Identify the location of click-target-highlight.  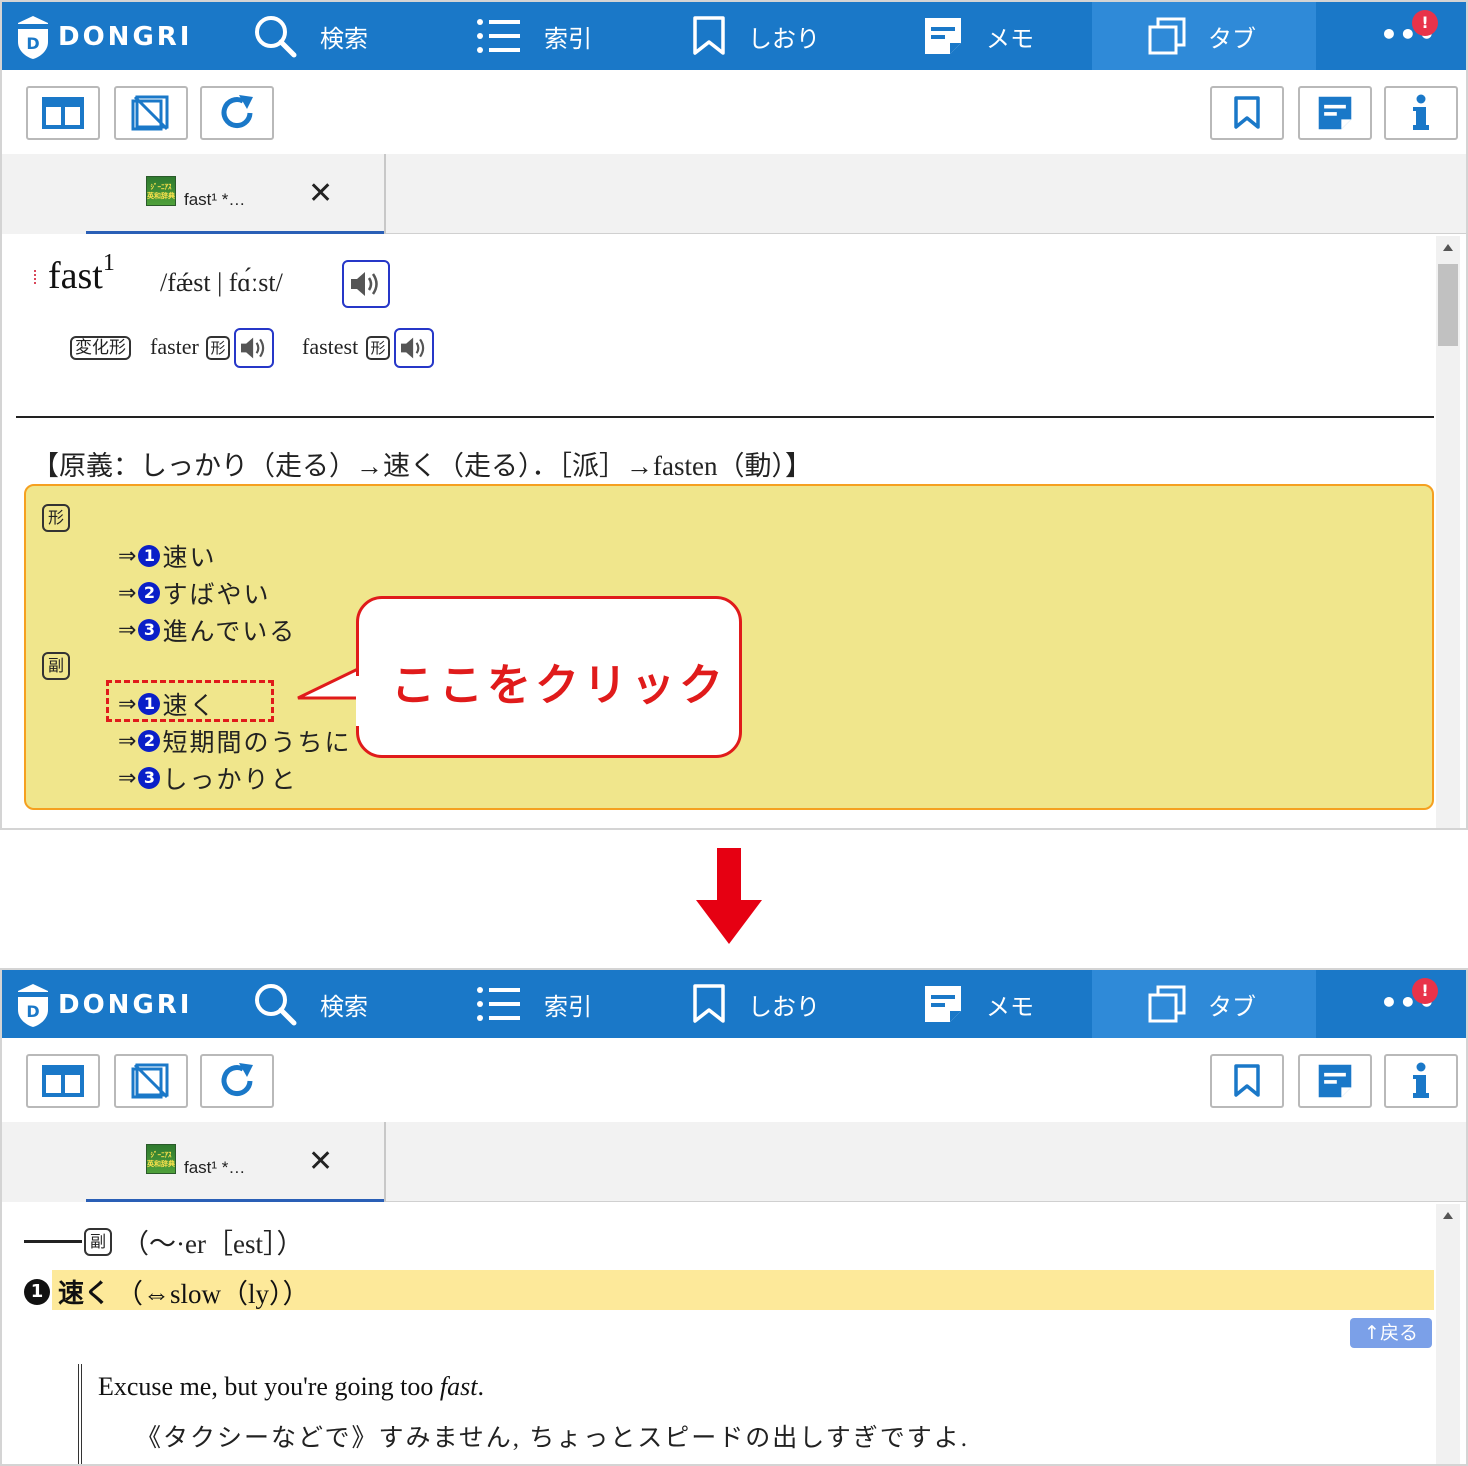
(190, 701).